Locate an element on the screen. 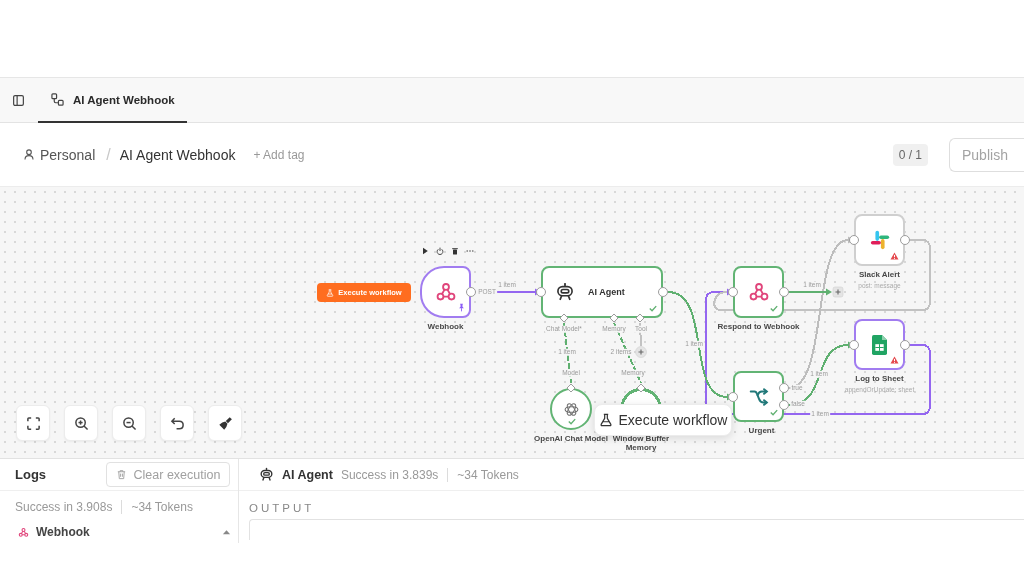  broom-icon is located at coordinates (225, 423).